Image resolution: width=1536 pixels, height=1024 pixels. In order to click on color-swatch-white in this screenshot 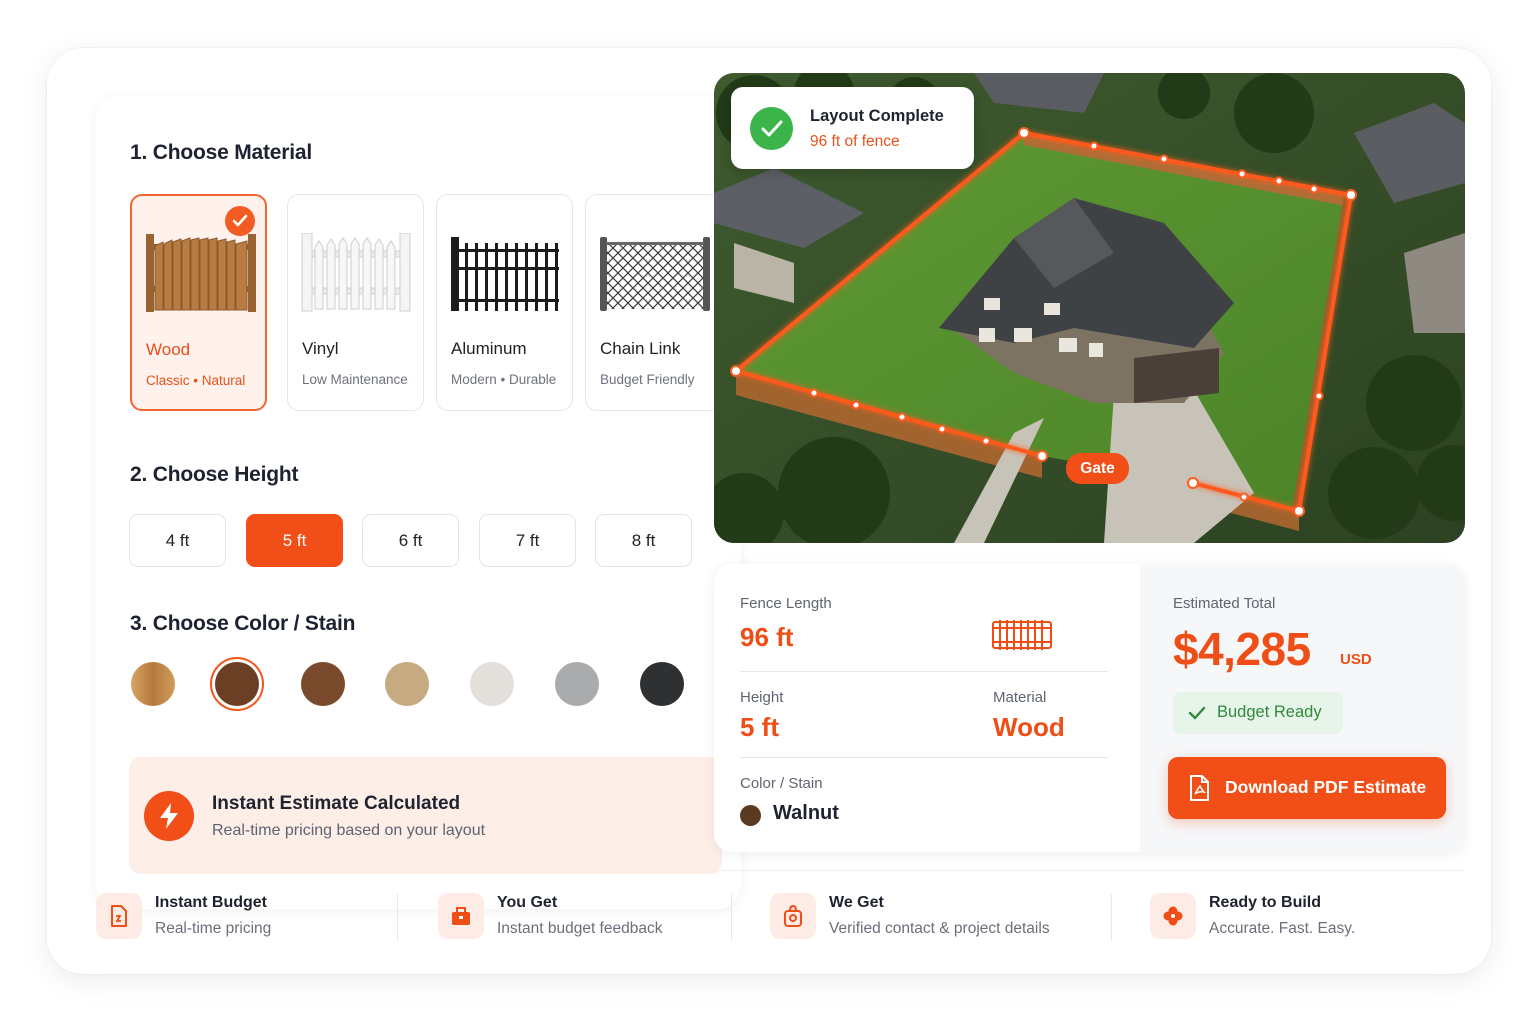, I will do `click(492, 684)`.